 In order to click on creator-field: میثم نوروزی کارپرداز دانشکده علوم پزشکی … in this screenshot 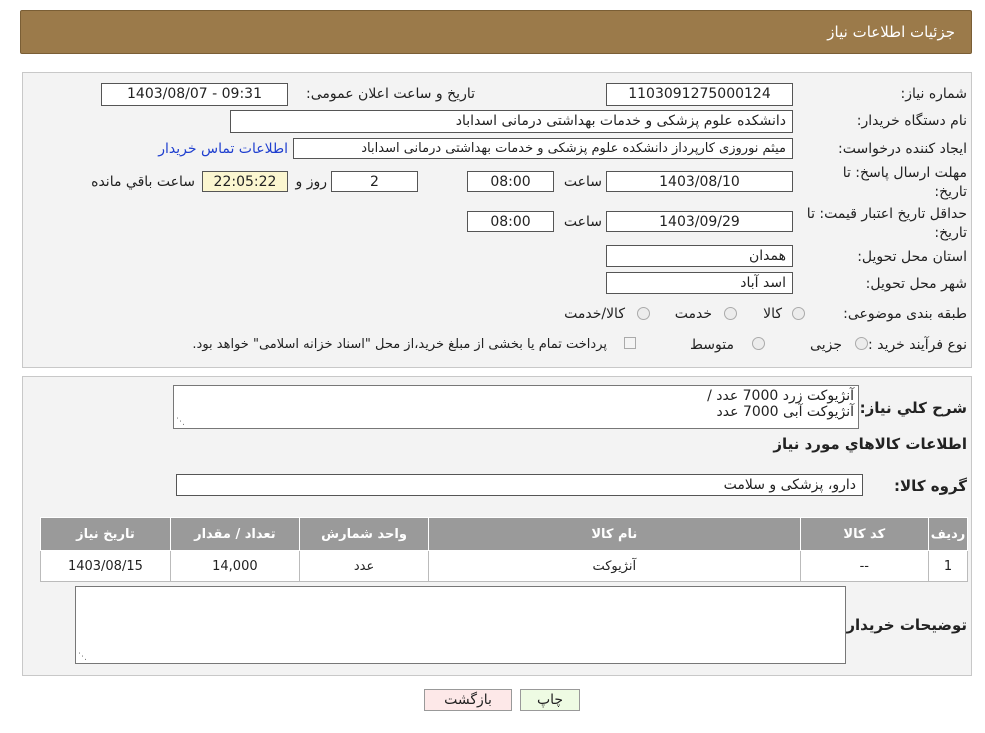, I will do `click(543, 148)`.